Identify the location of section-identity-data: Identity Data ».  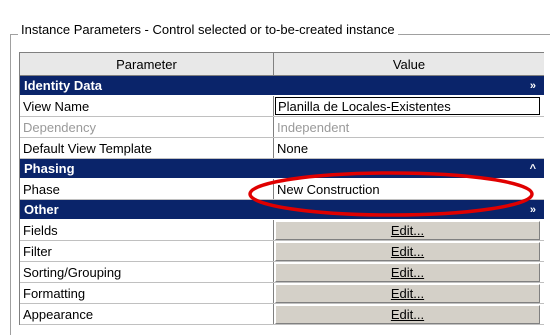
(282, 86).